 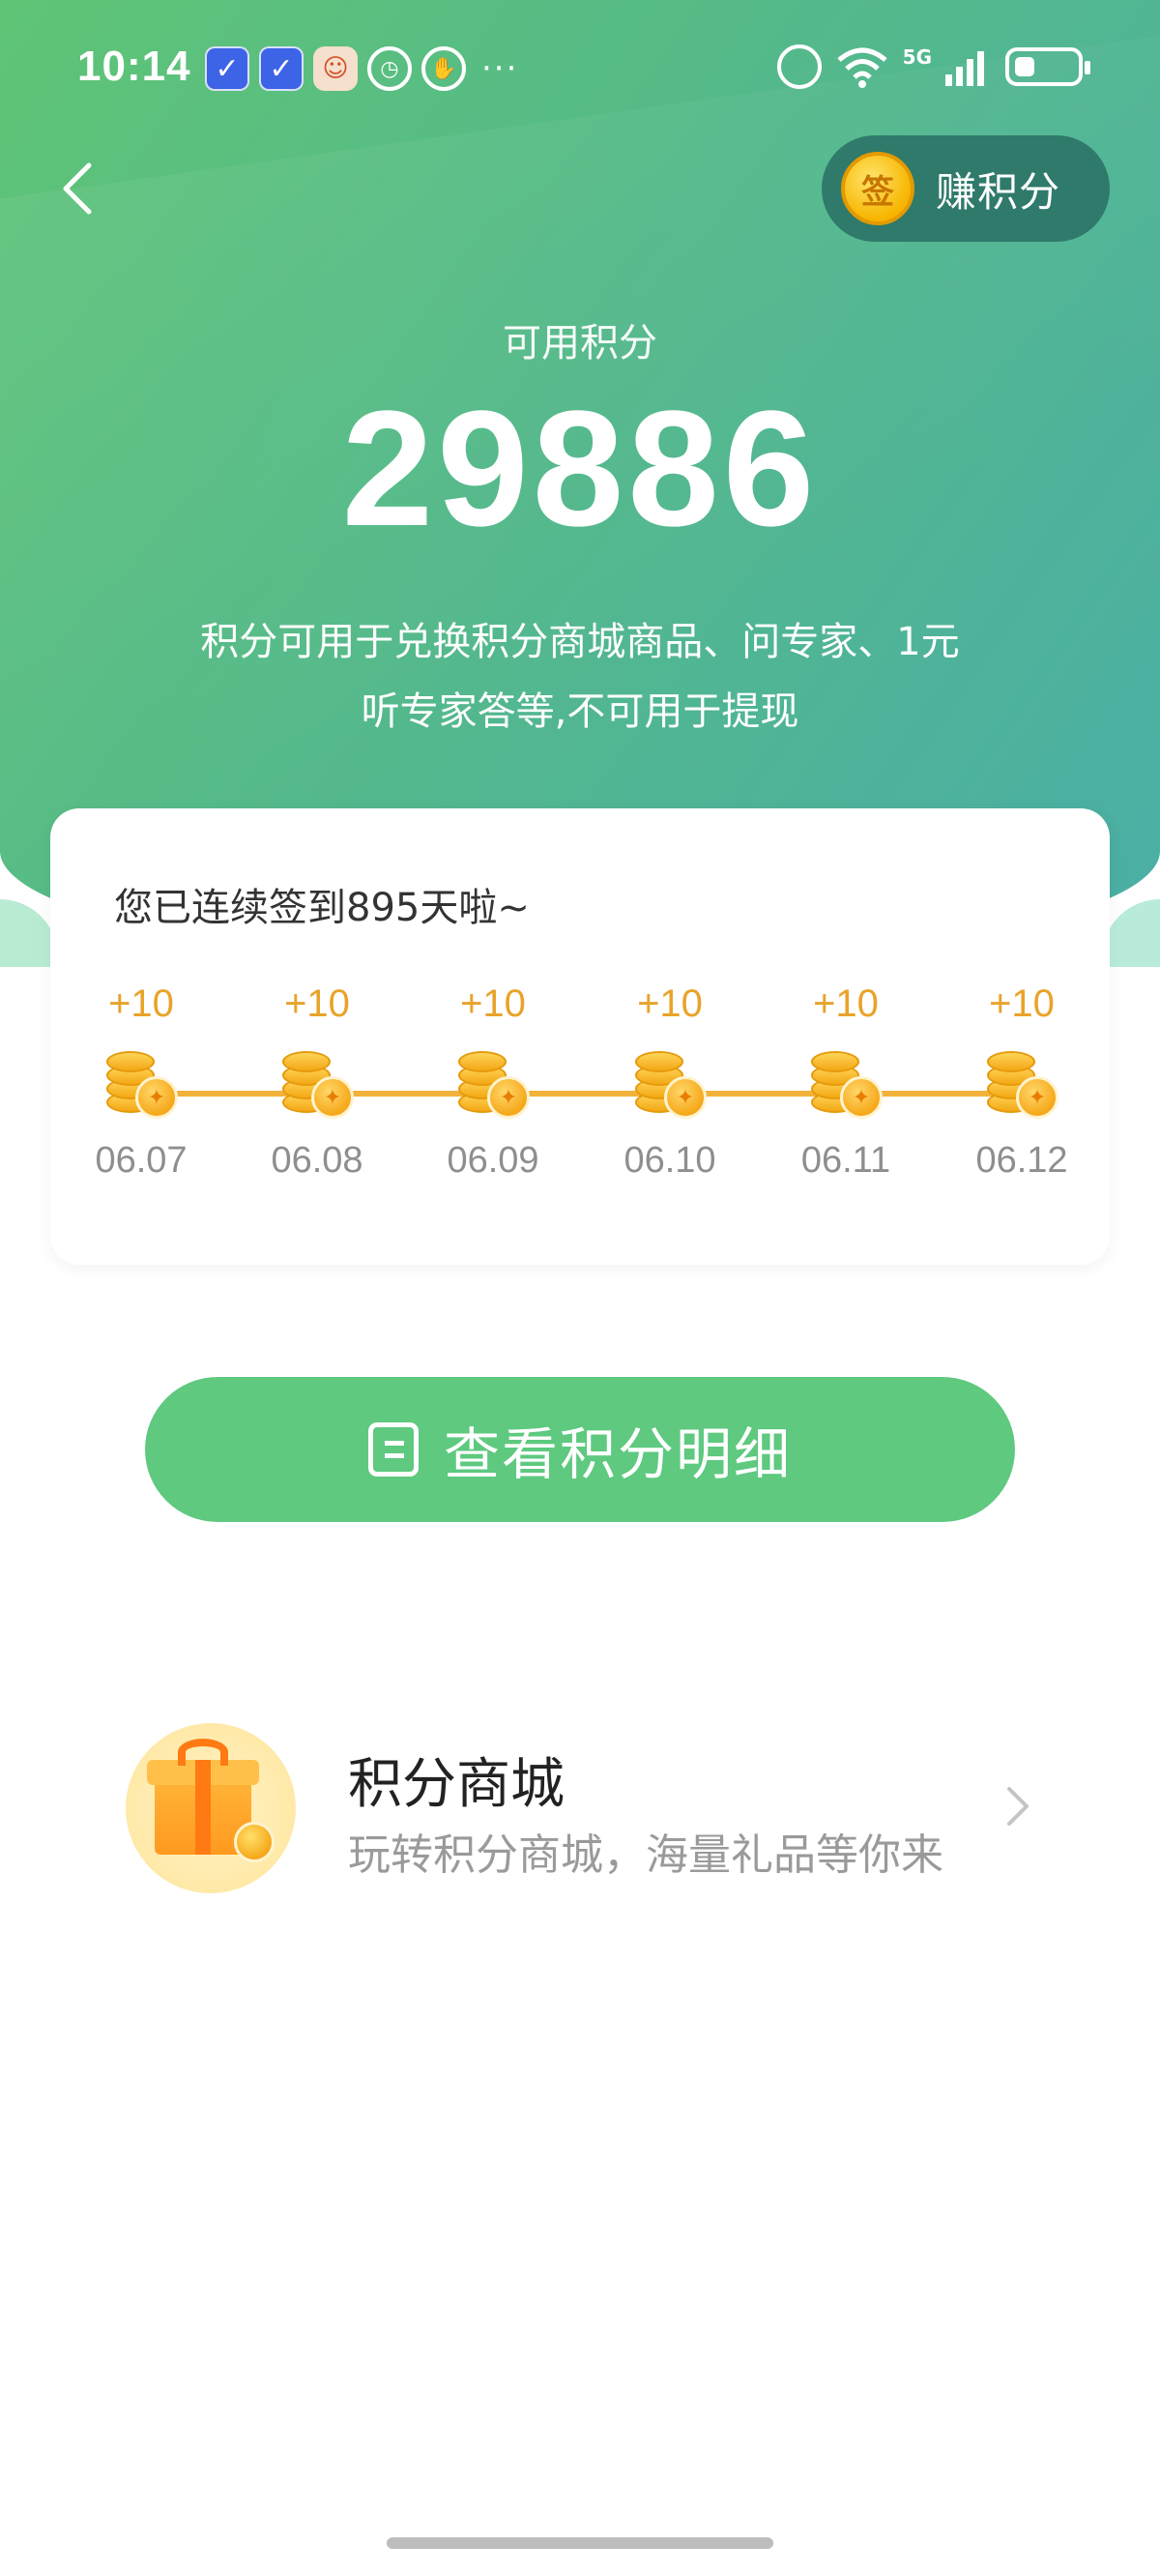 I want to click on day-date: 06.11, so click(x=845, y=1160).